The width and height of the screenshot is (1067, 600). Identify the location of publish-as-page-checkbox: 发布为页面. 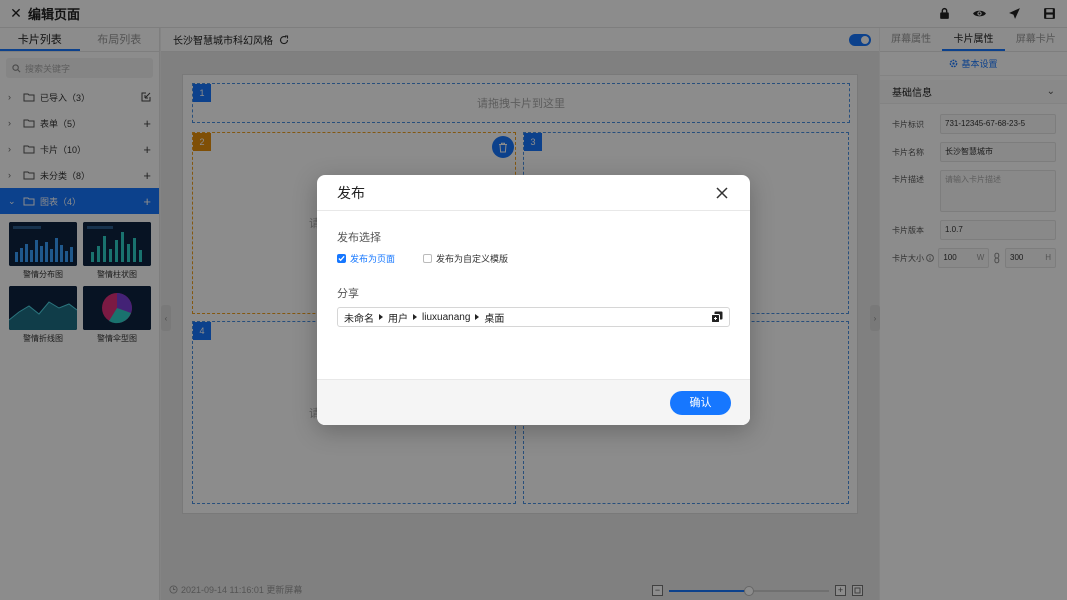
(366, 258).